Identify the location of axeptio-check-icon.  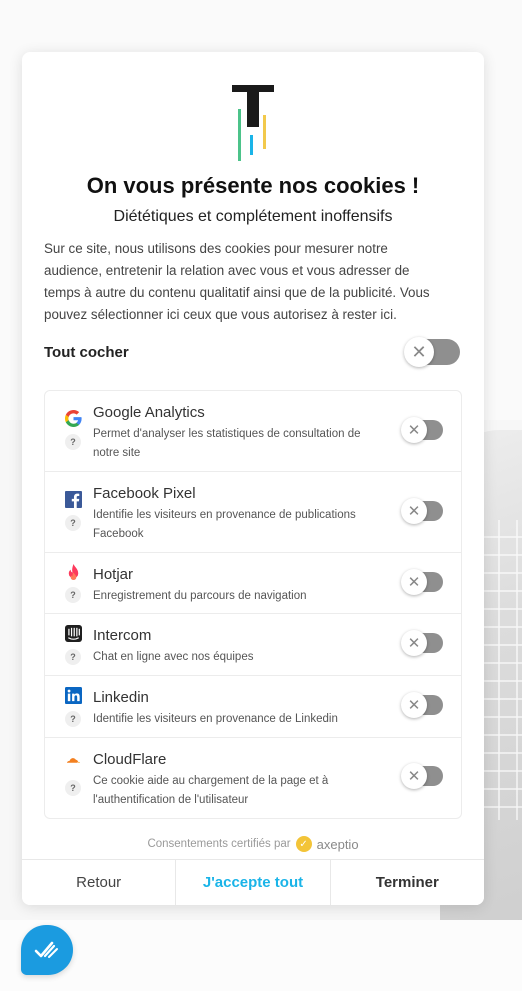
(46, 949).